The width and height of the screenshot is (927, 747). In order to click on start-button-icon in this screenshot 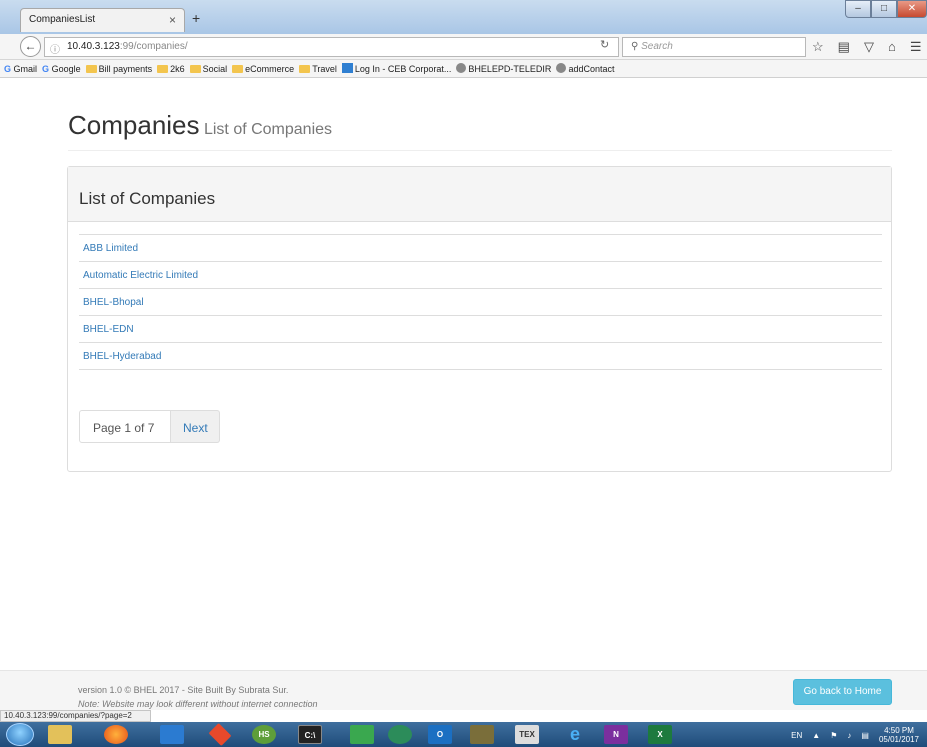, I will do `click(20, 734)`.